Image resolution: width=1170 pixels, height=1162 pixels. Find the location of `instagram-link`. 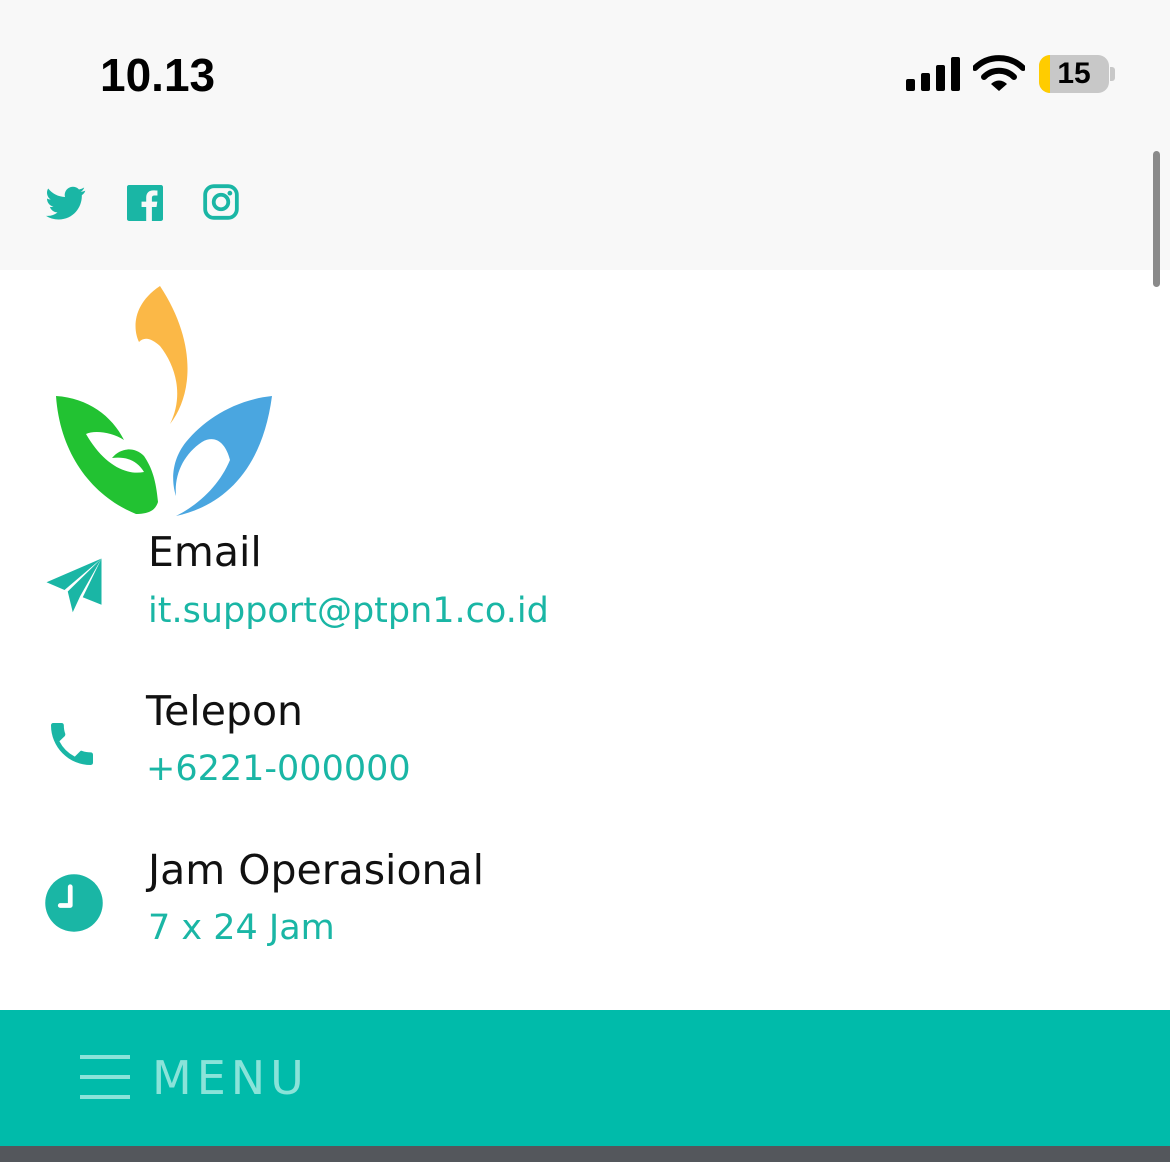

instagram-link is located at coordinates (221, 203).